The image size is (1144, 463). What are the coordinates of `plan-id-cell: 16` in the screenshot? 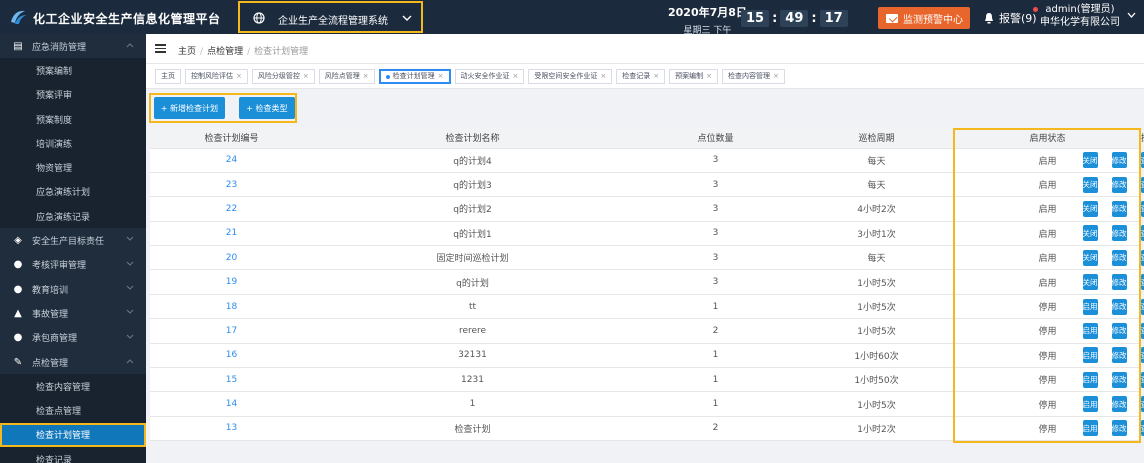 It's located at (231, 356).